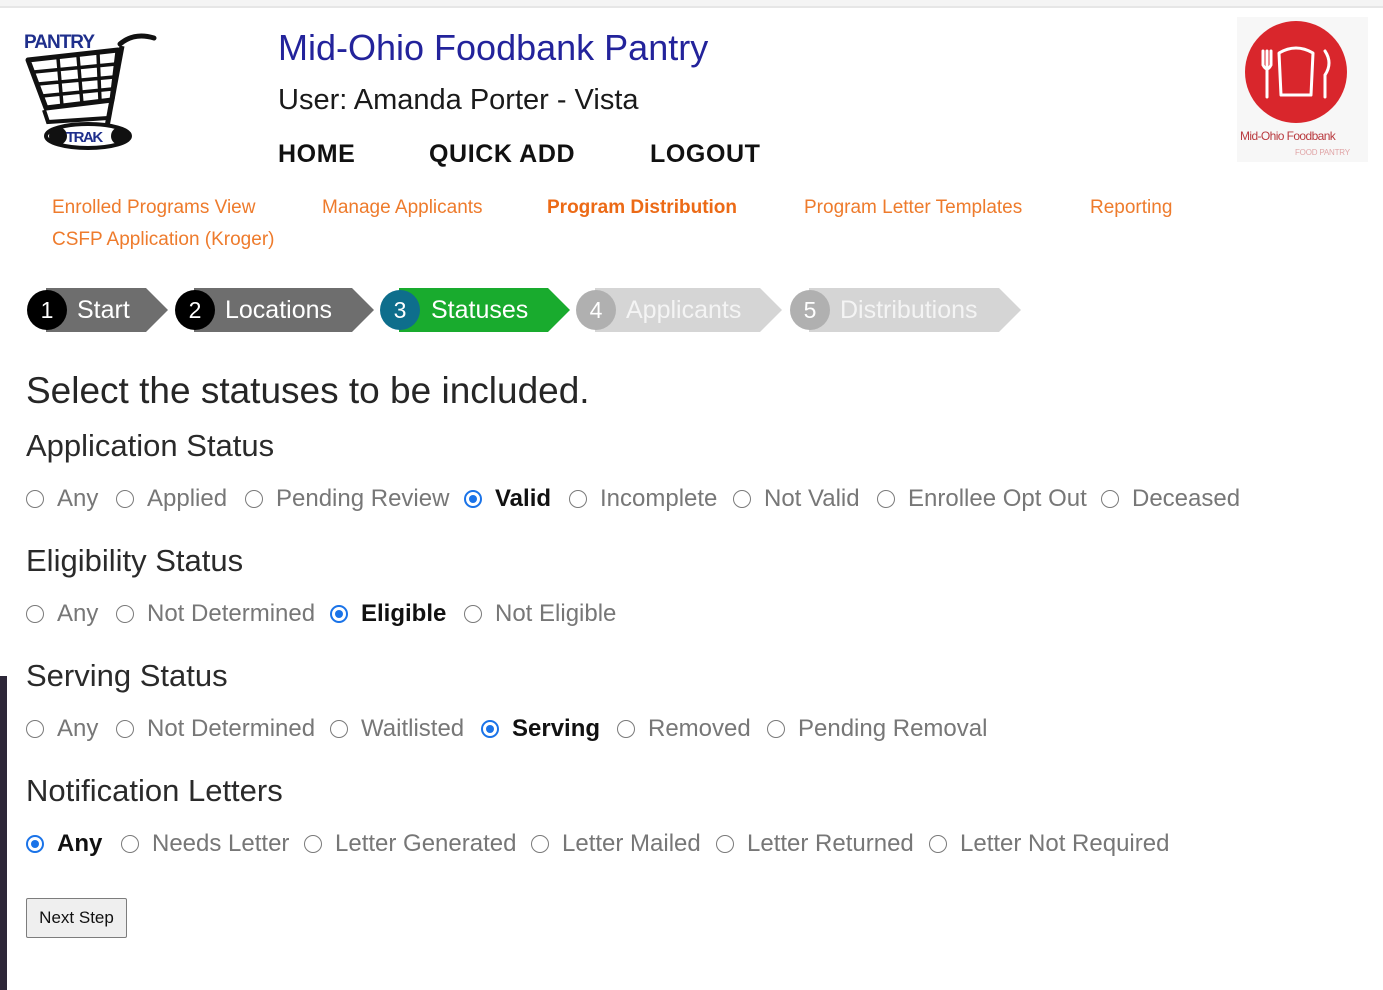  What do you see at coordinates (150, 445) in the screenshot?
I see `application-status-heading: Application Status` at bounding box center [150, 445].